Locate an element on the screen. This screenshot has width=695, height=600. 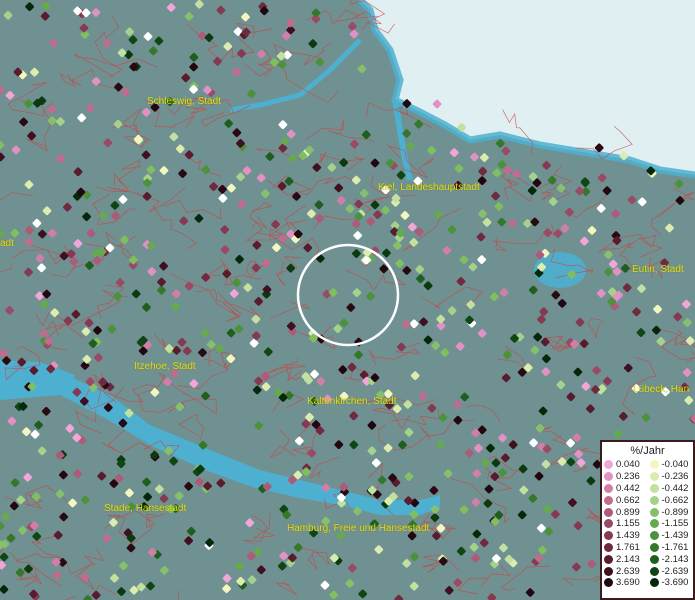
legend-title: %/Jahr is located at coordinates (647, 451).